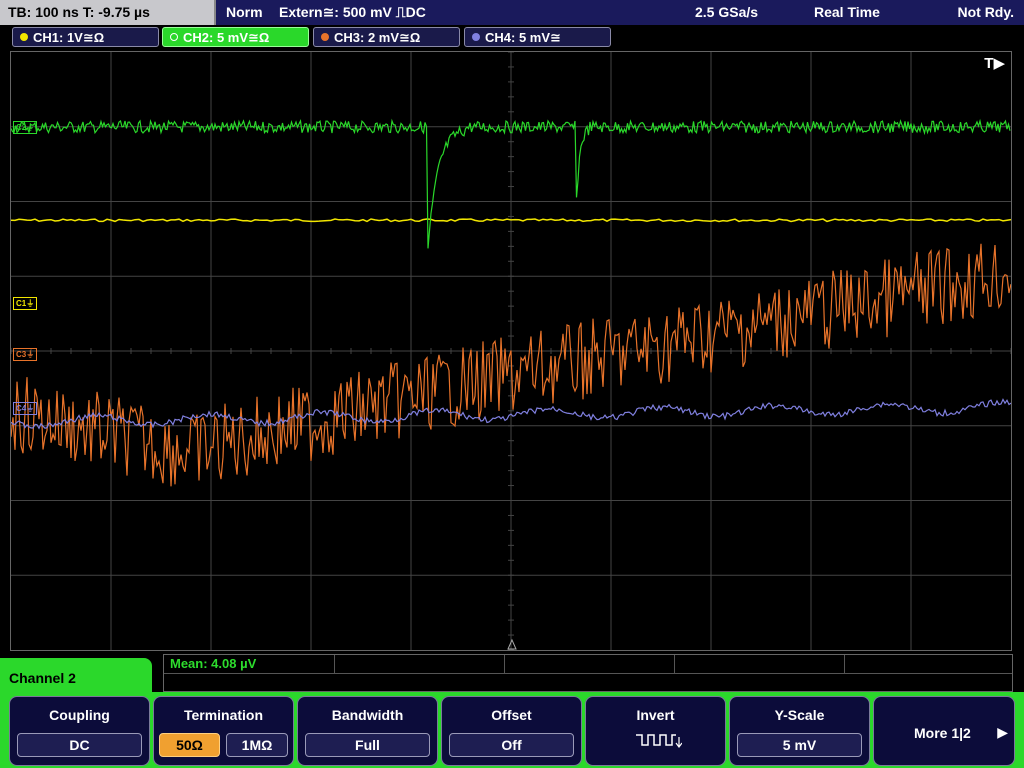 The width and height of the screenshot is (1024, 768). What do you see at coordinates (244, 12) in the screenshot?
I see `trigger-mode-readout: Norm` at bounding box center [244, 12].